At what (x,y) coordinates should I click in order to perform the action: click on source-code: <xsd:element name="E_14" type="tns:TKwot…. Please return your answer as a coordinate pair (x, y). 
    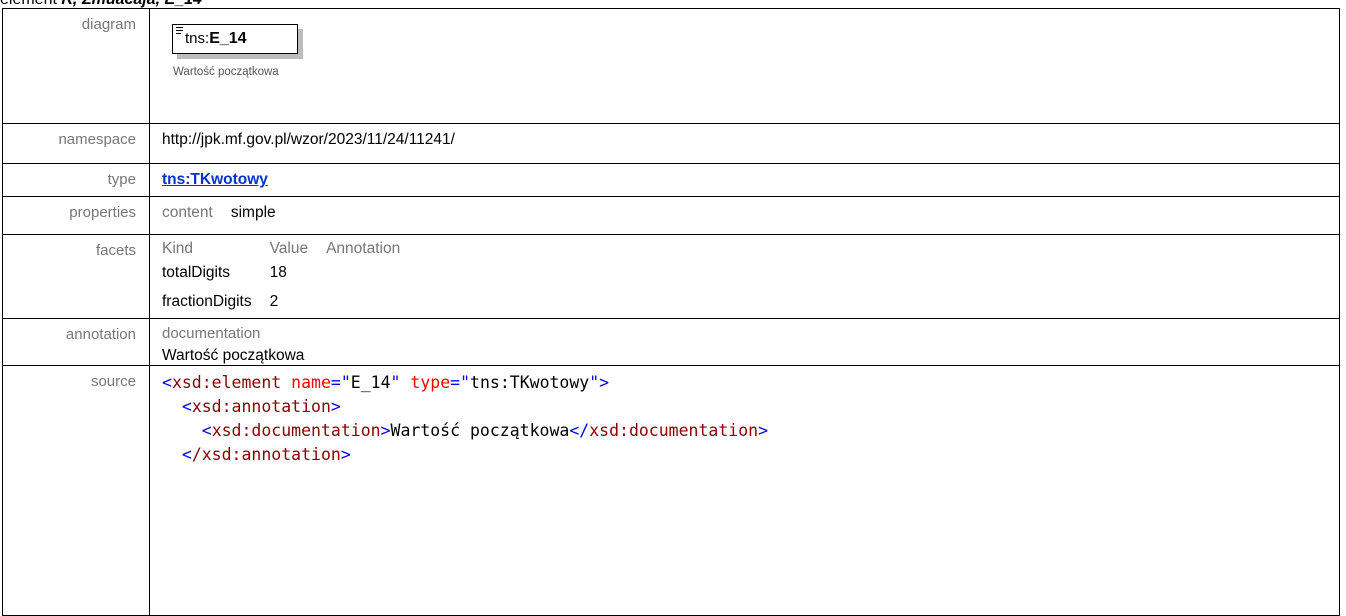
    Looking at the image, I should click on (750, 419).